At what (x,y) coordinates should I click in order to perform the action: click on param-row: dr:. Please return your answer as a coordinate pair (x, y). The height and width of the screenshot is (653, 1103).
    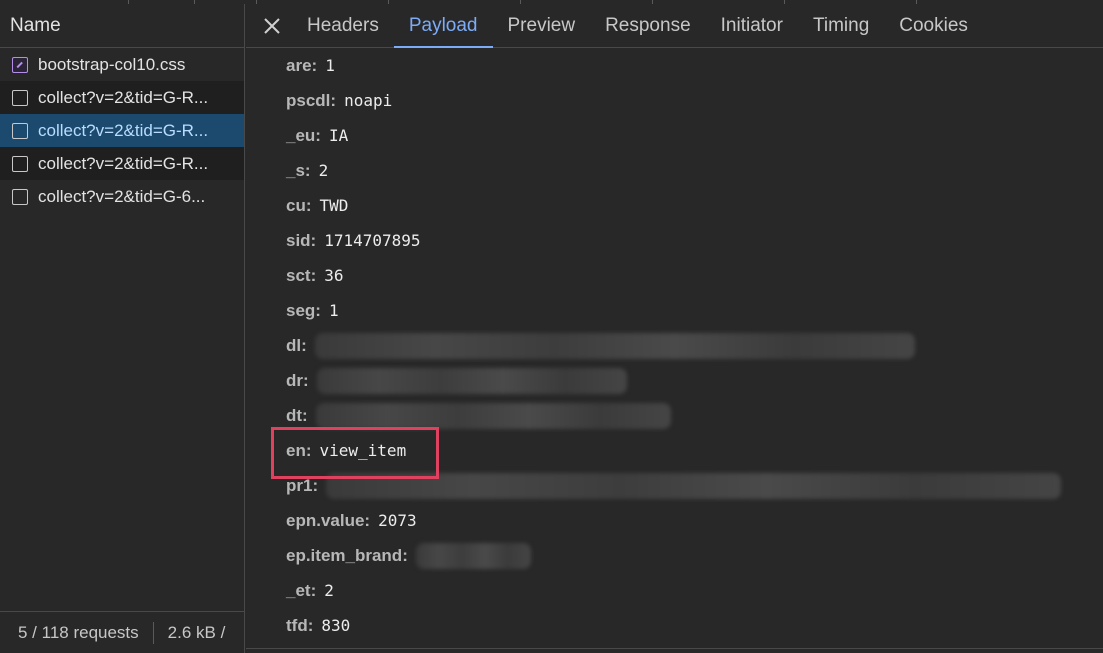
    Looking at the image, I should click on (694, 380).